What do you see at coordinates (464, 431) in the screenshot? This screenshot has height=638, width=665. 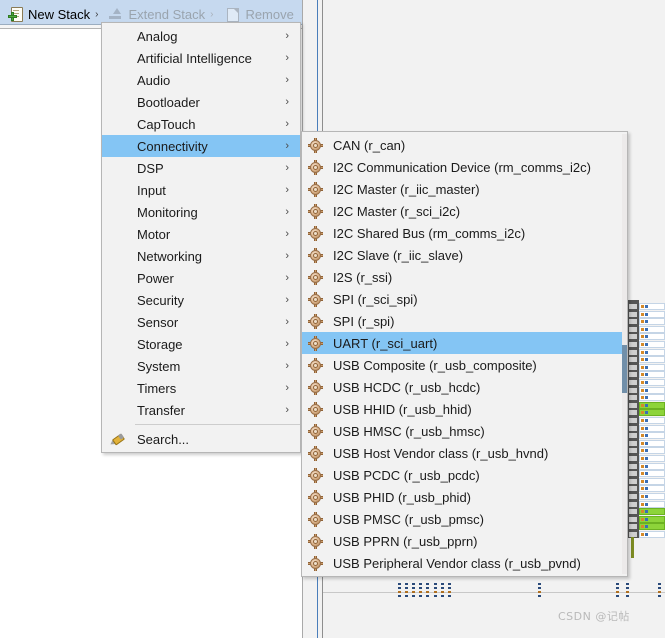 I see `module-item-usb-hmsc-r-usb-hmsc: USB HMSC (r_usb_hmsc)` at bounding box center [464, 431].